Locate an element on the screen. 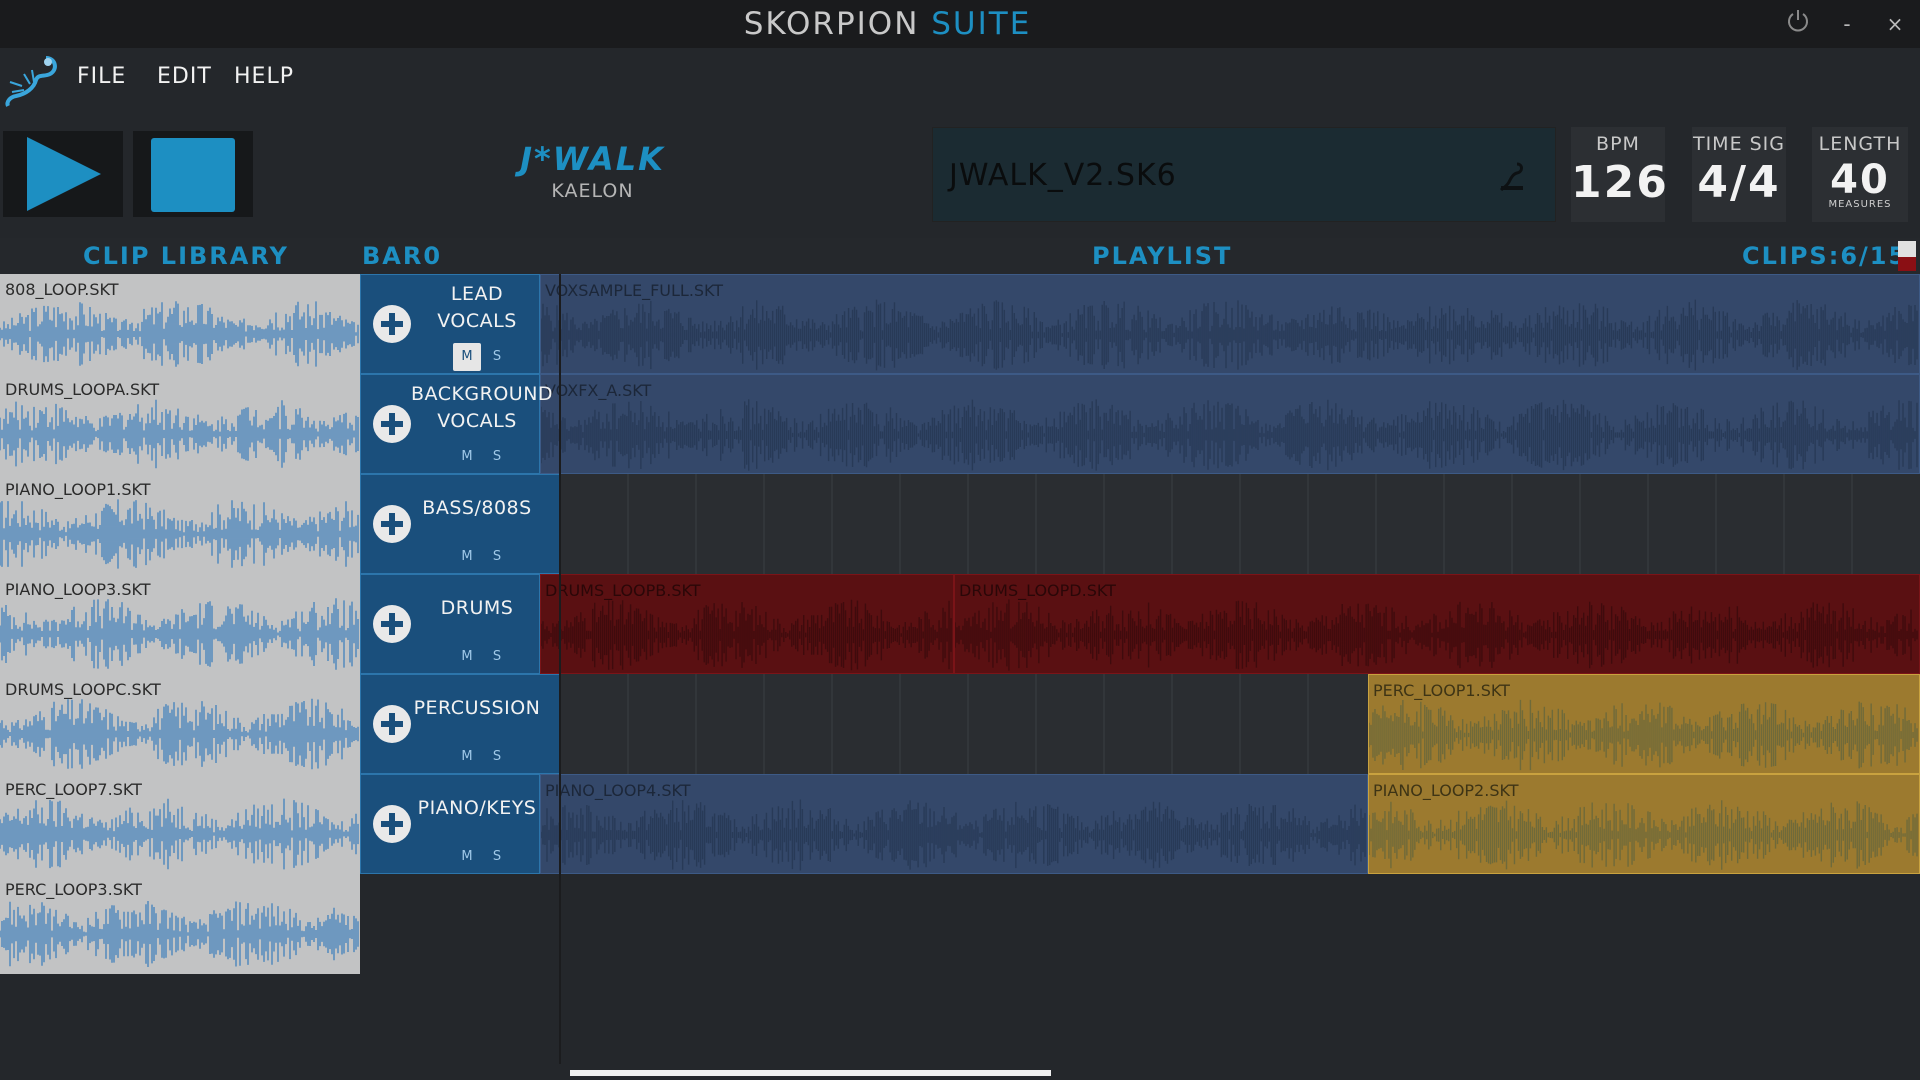 Image resolution: width=1920 pixels, height=1080 pixels. stop-icon is located at coordinates (193, 175).